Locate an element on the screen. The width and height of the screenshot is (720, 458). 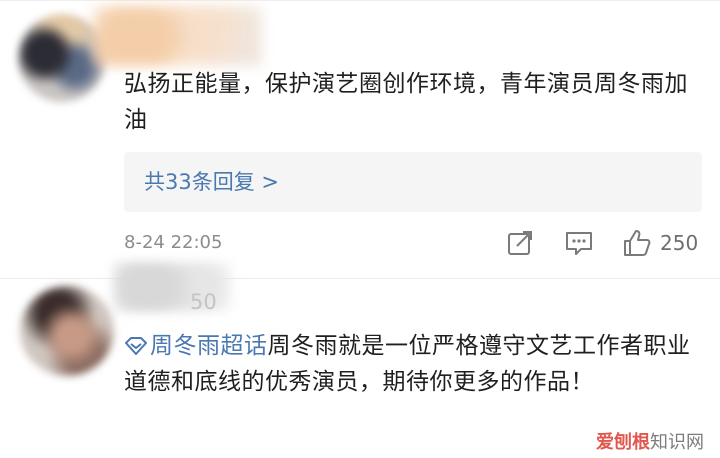
share-button is located at coordinates (520, 243).